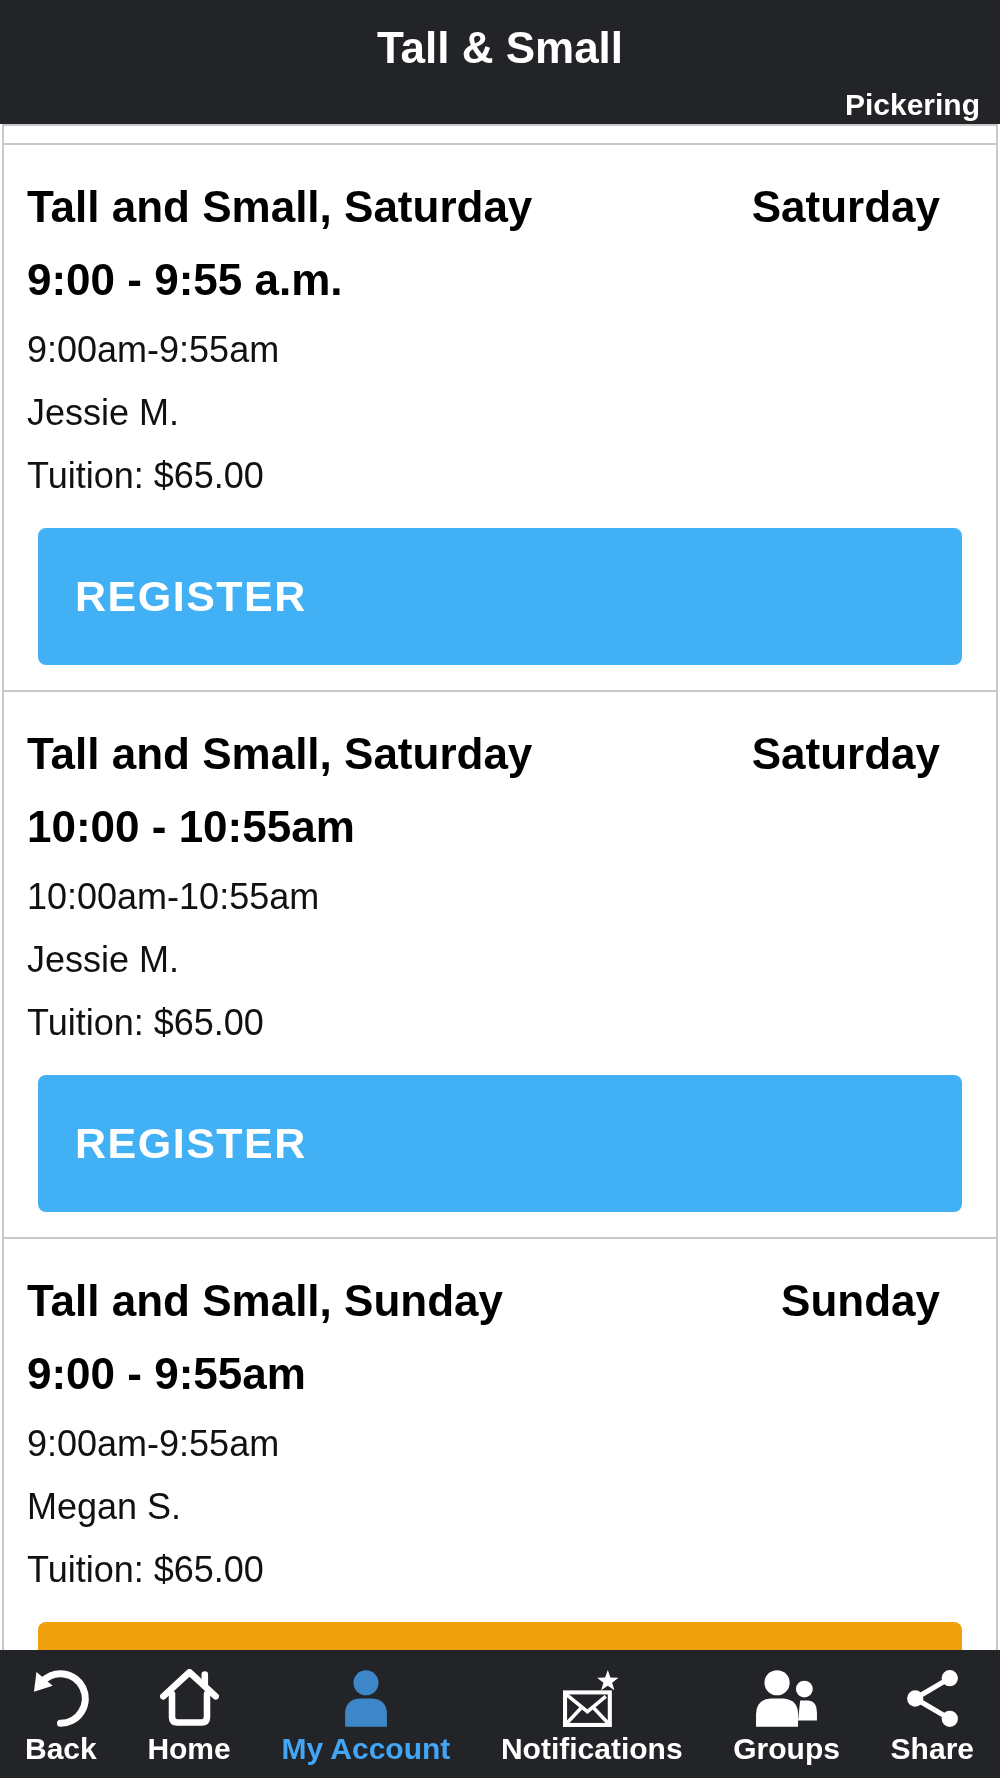 This screenshot has height=1778, width=1000. I want to click on nav-button: Back, so click(61, 1718).